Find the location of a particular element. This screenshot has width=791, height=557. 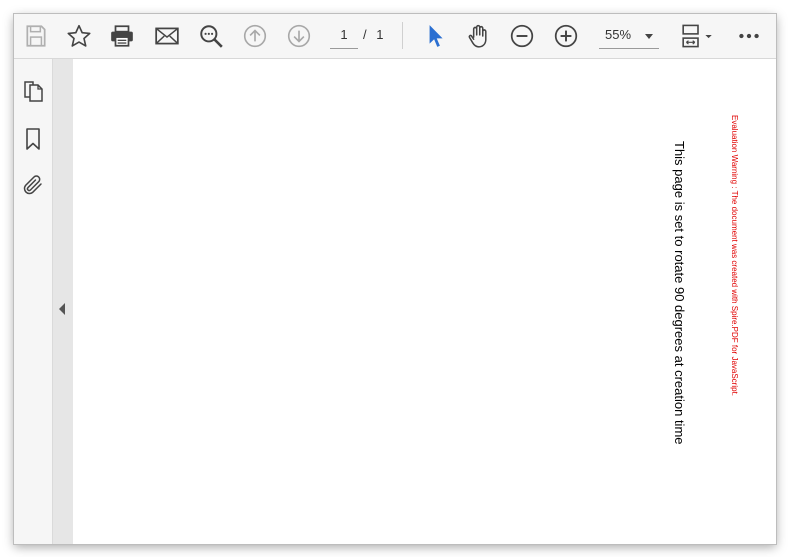

select-cursor-icon is located at coordinates (435, 36).